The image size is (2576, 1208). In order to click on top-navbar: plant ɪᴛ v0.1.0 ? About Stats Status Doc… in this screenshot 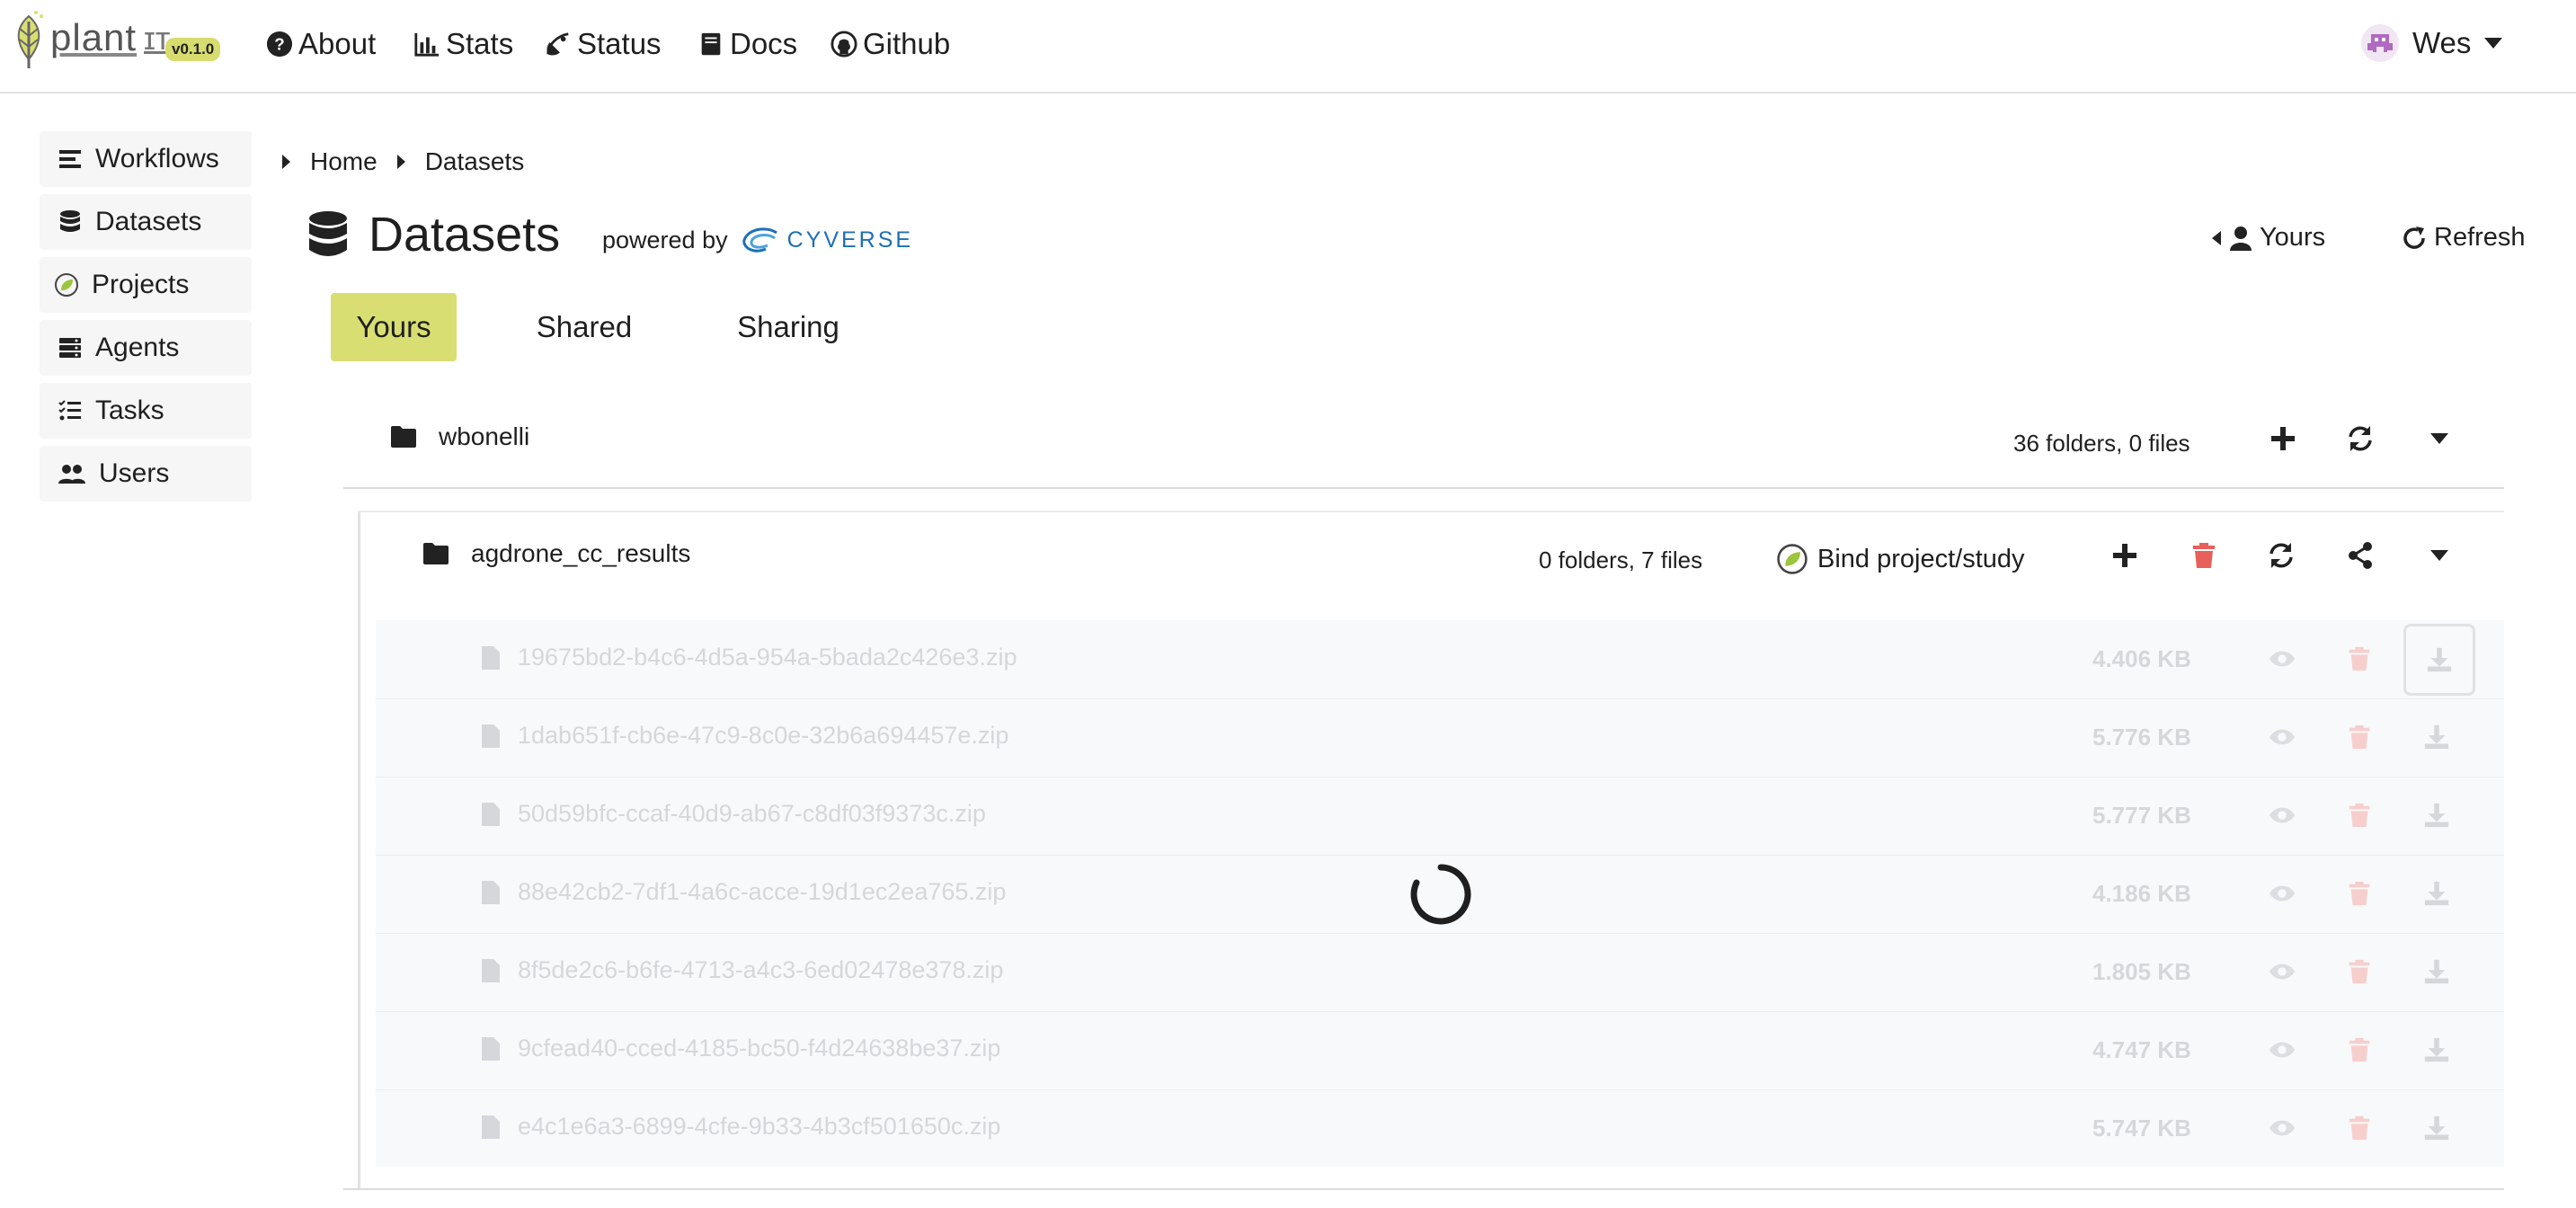, I will do `click(1288, 46)`.